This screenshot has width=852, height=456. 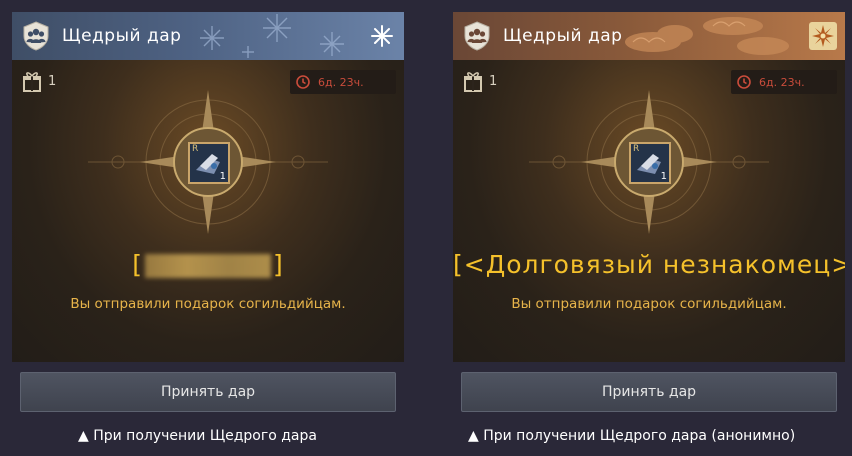 I want to click on caption-left: ▲ При получении Щедрого дара, so click(x=197, y=436).